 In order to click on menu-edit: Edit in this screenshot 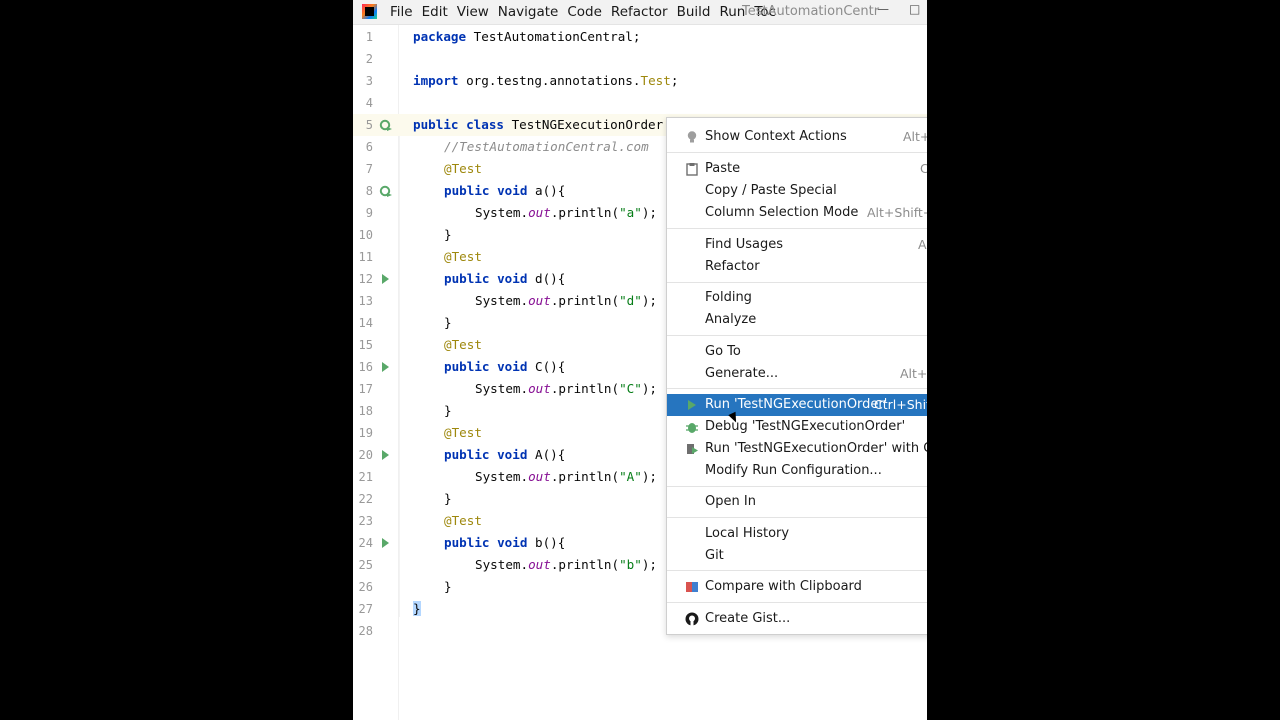, I will do `click(435, 12)`.